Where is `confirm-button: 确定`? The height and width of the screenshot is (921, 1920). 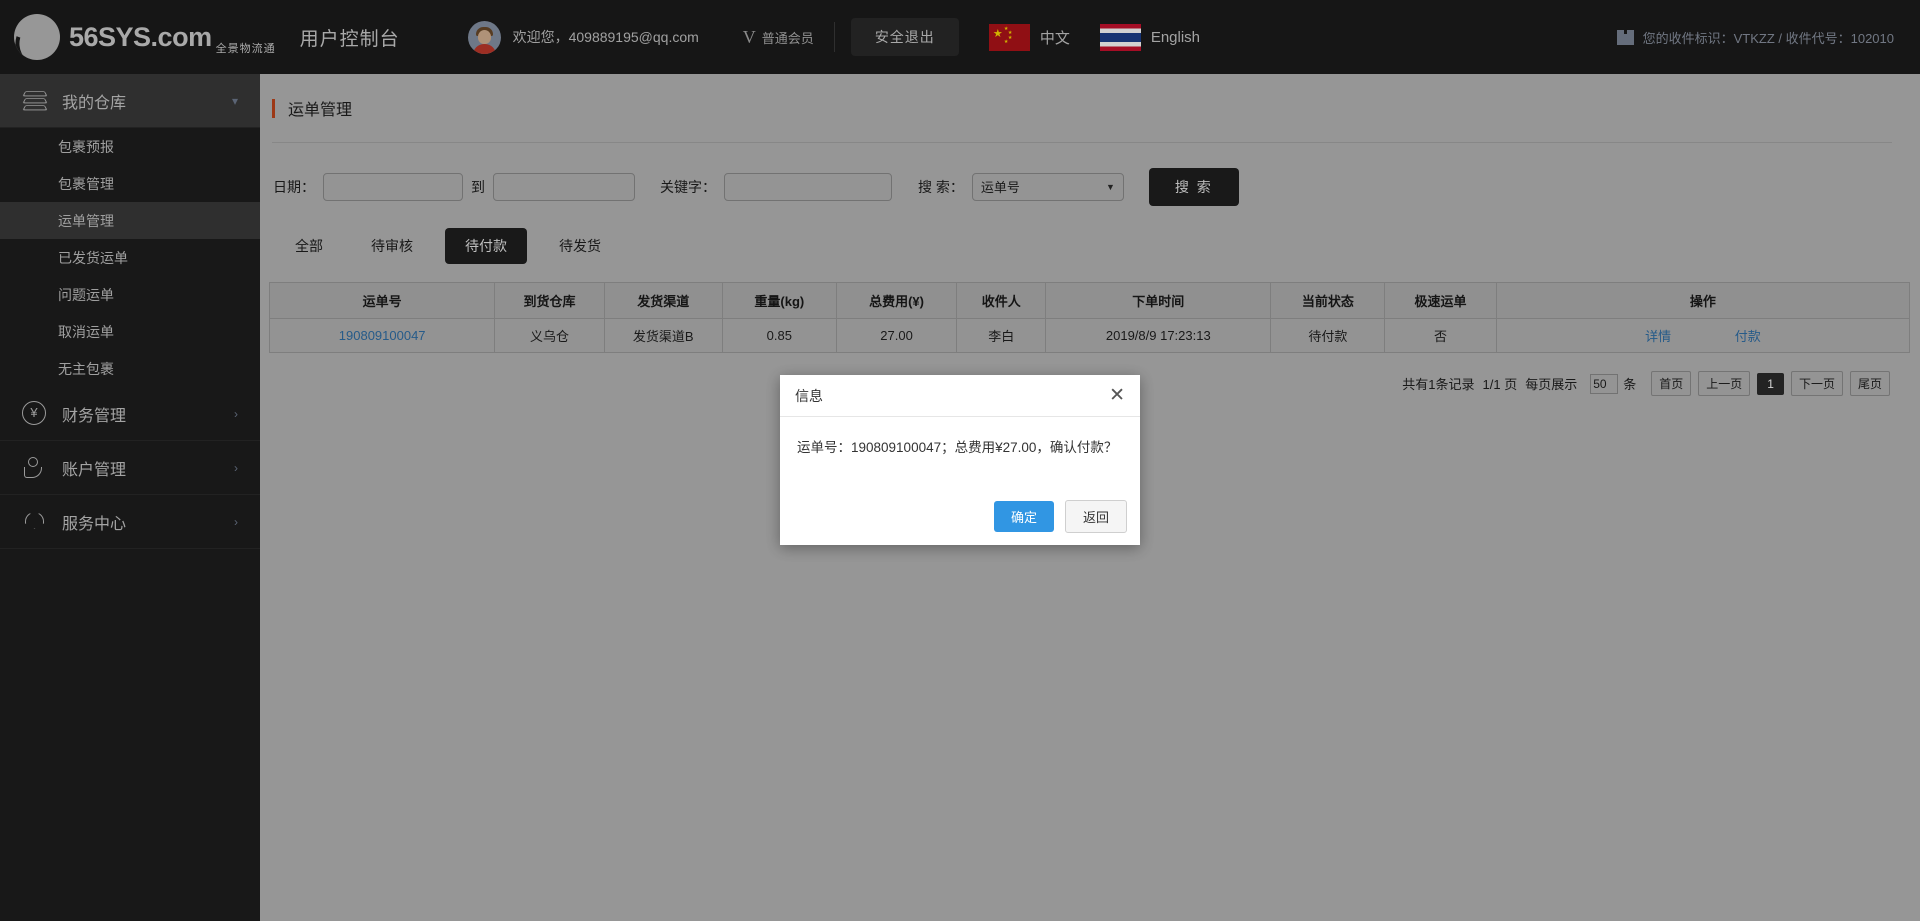
confirm-button: 确定 is located at coordinates (1023, 516).